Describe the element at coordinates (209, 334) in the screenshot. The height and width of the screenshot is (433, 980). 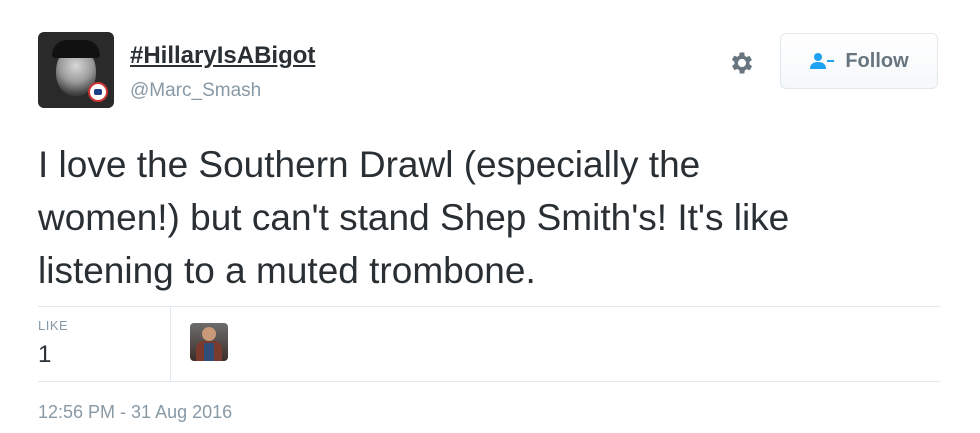
I see `liker-head` at that location.